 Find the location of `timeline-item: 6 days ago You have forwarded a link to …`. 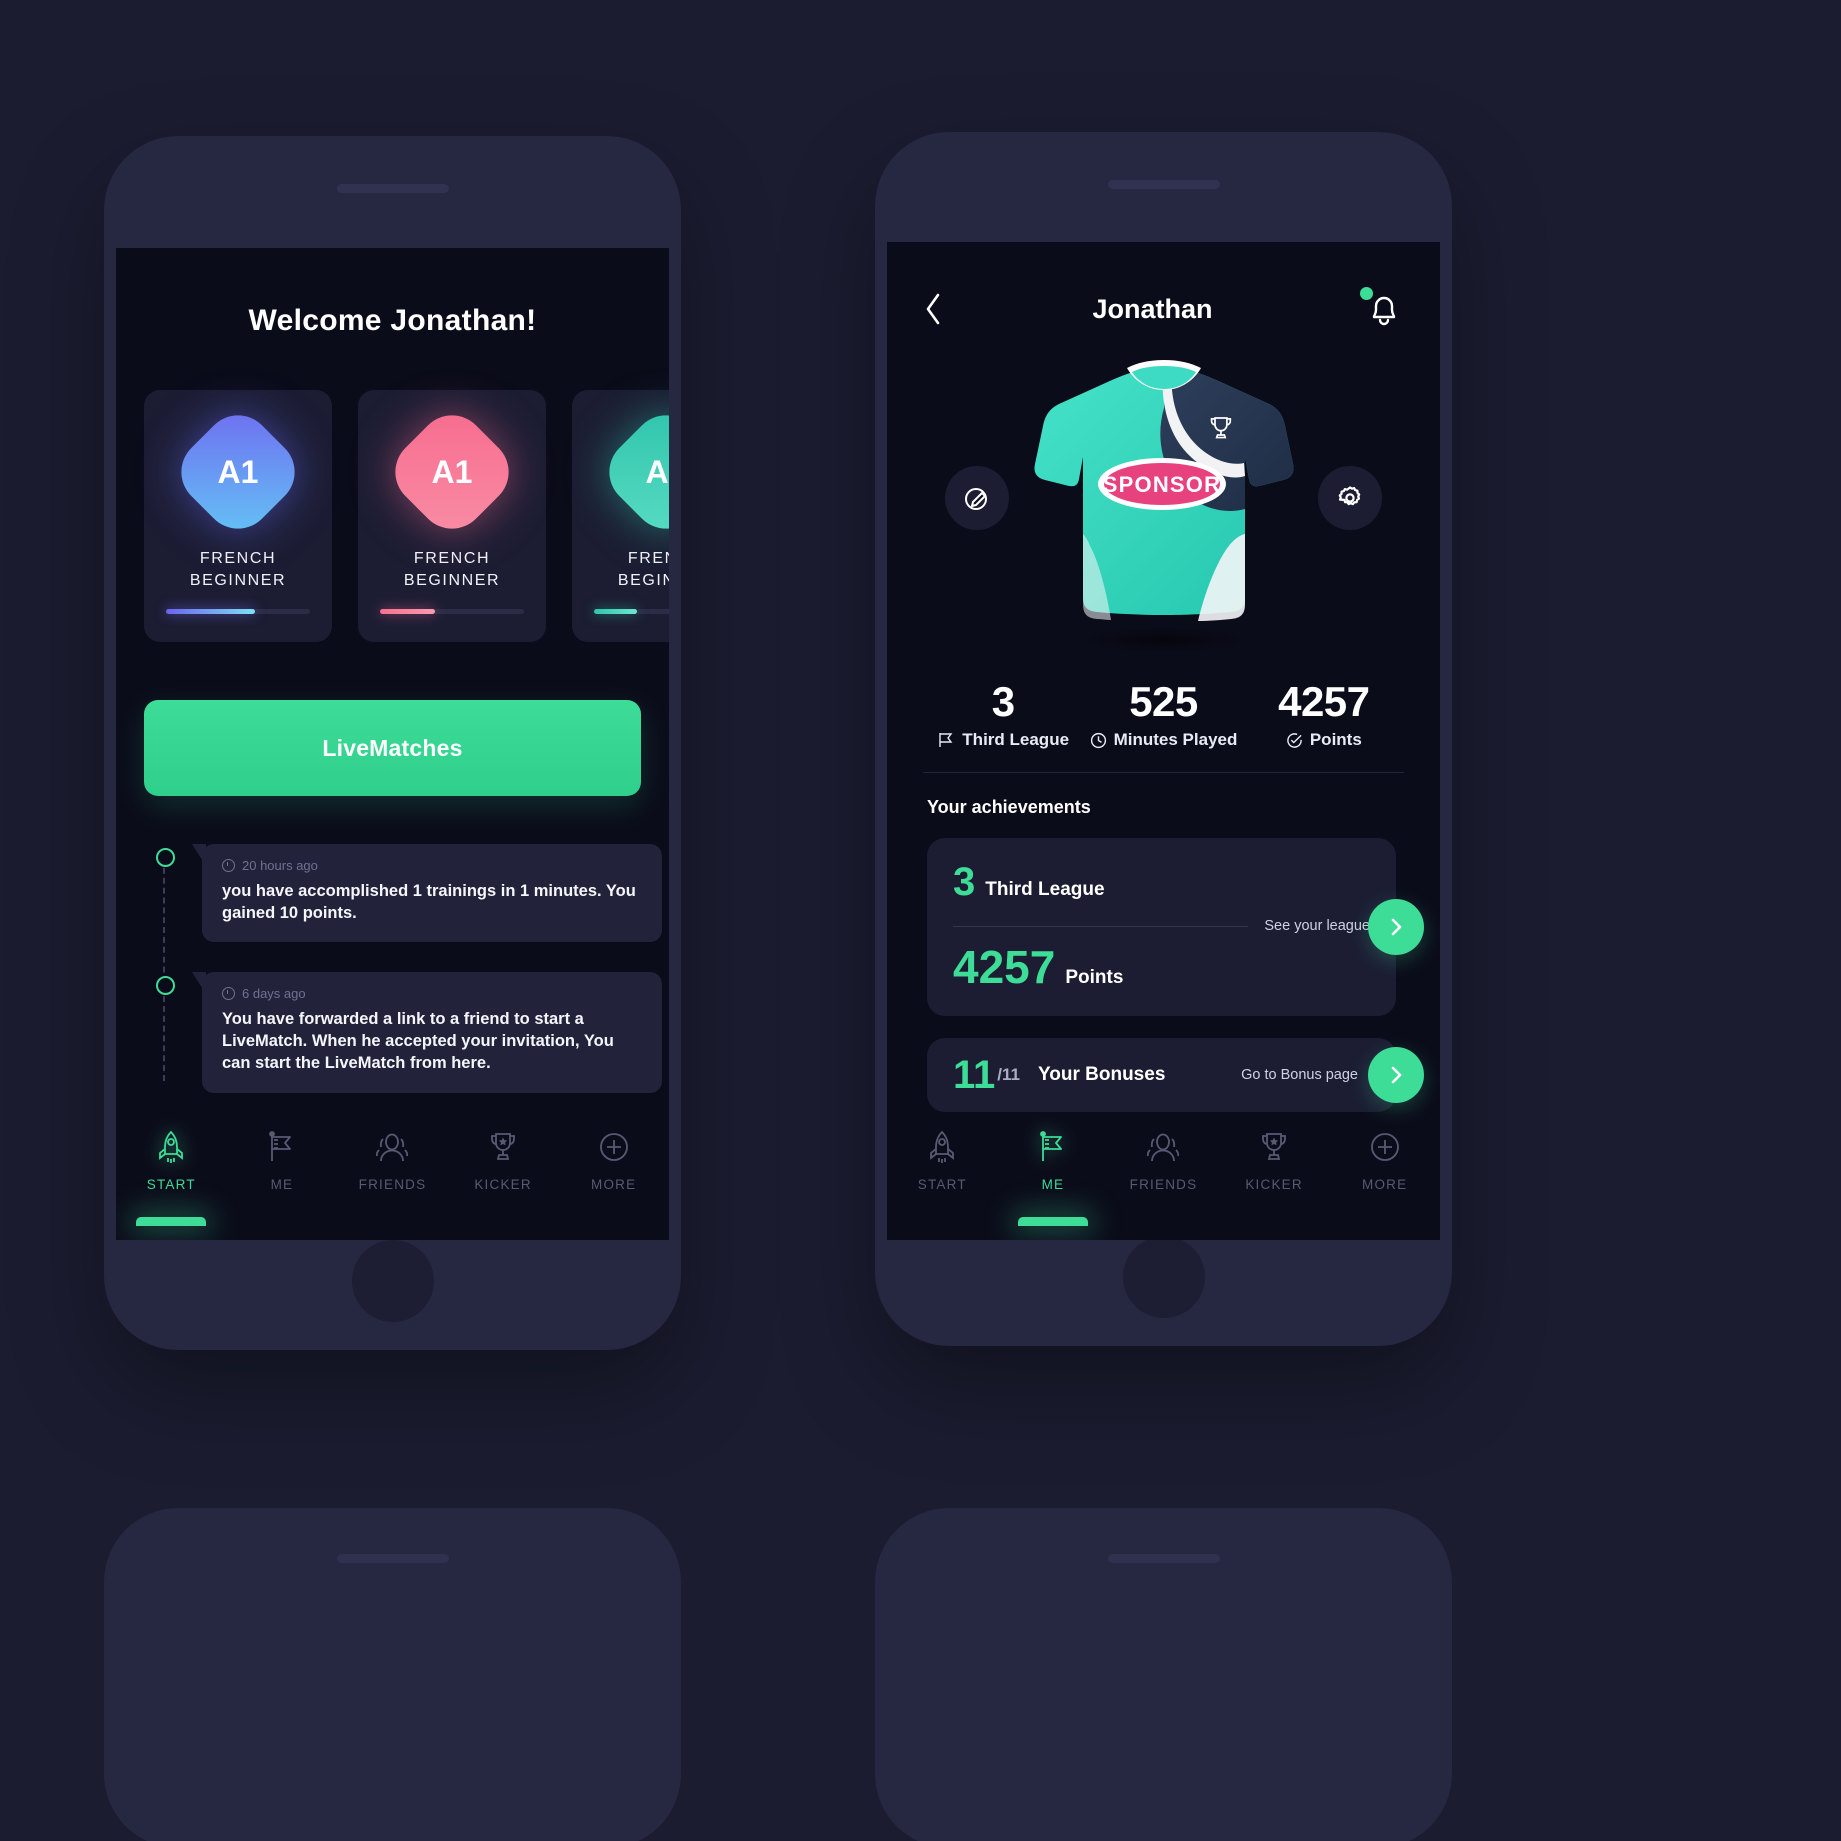

timeline-item: 6 days ago You have forwarded a link to … is located at coordinates (410, 1032).